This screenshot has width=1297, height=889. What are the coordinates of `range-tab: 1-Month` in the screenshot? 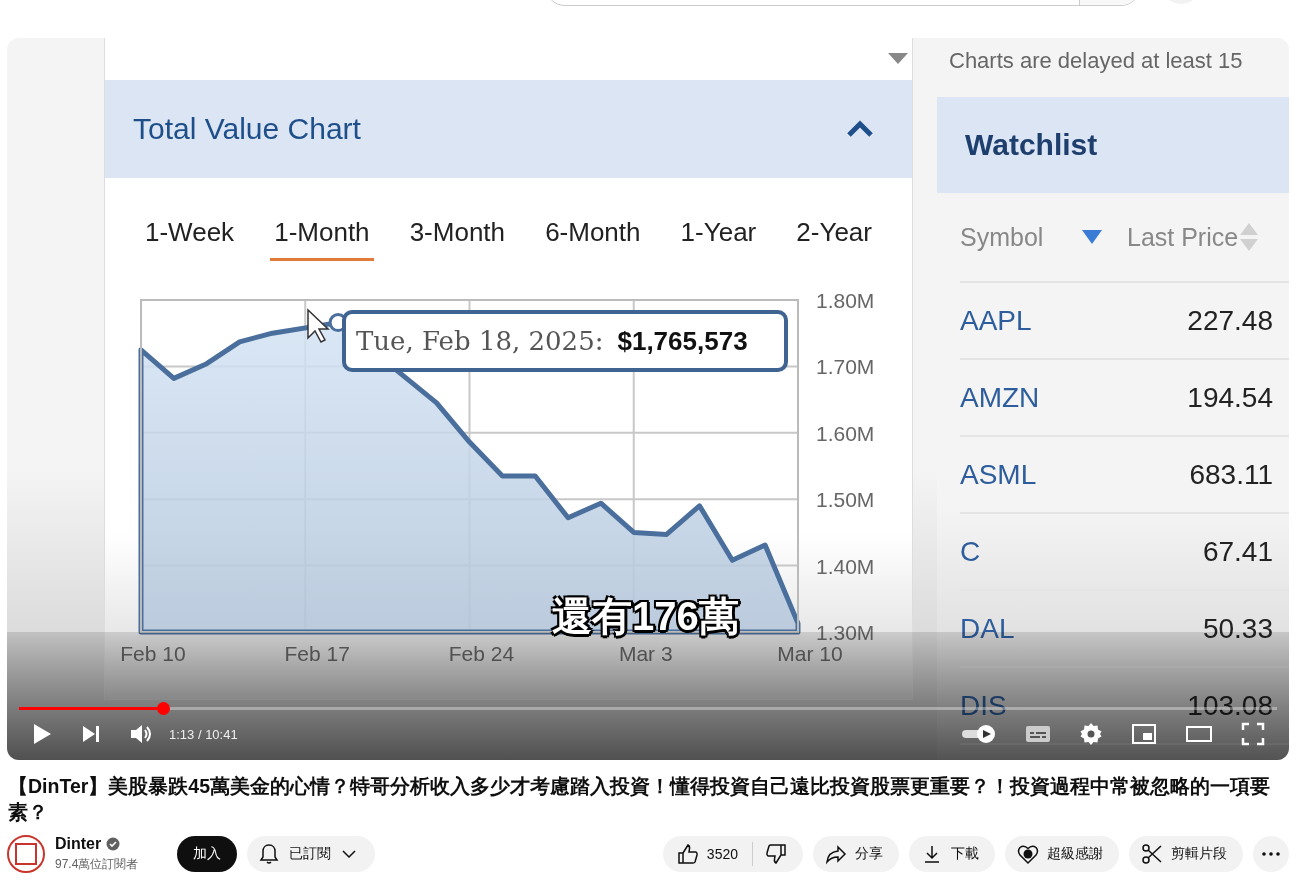 It's located at (322, 234).